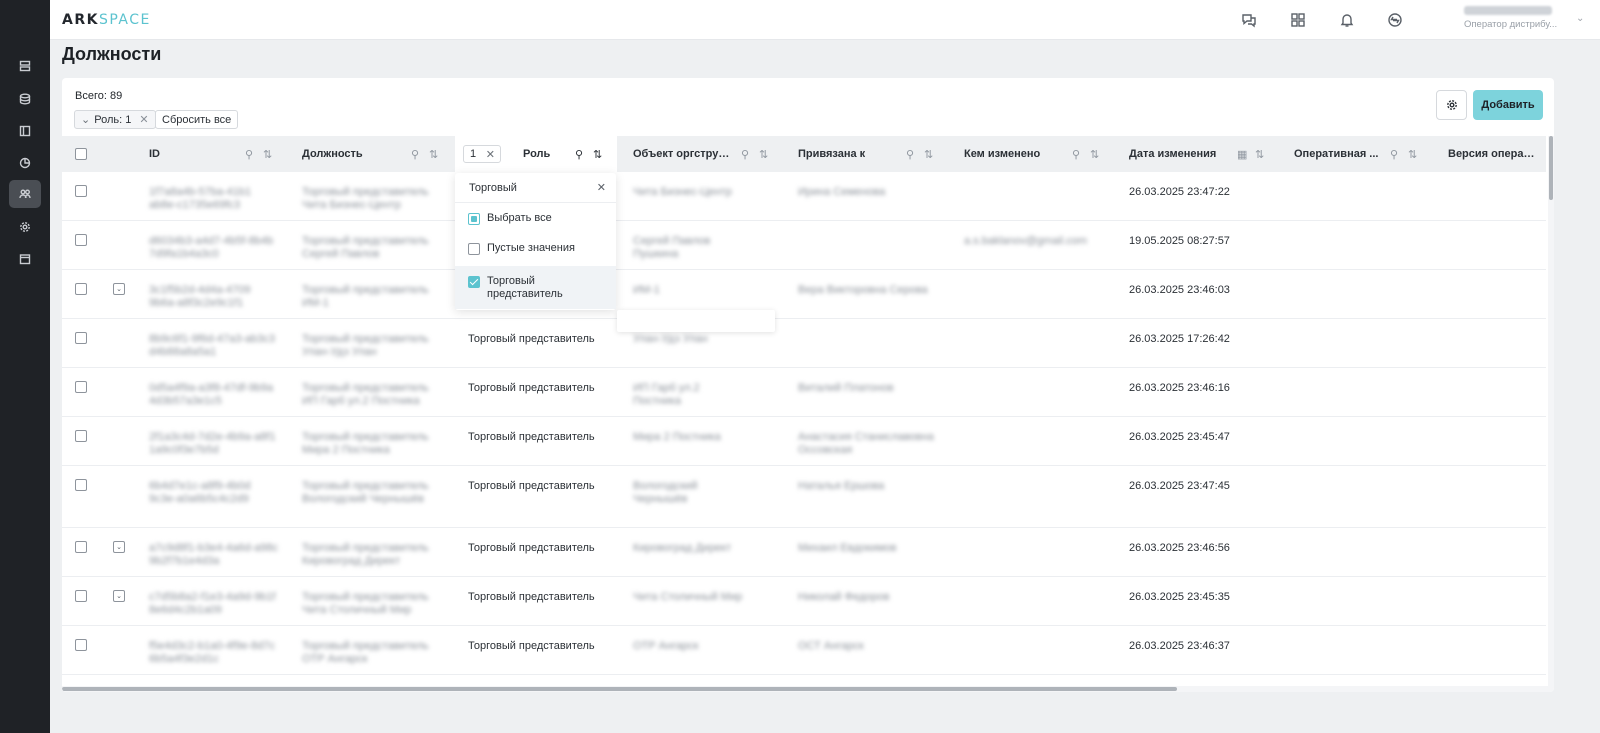 The height and width of the screenshot is (733, 1600). What do you see at coordinates (224, 154) in the screenshot?
I see `column-id: ID ⚲ ⇅` at bounding box center [224, 154].